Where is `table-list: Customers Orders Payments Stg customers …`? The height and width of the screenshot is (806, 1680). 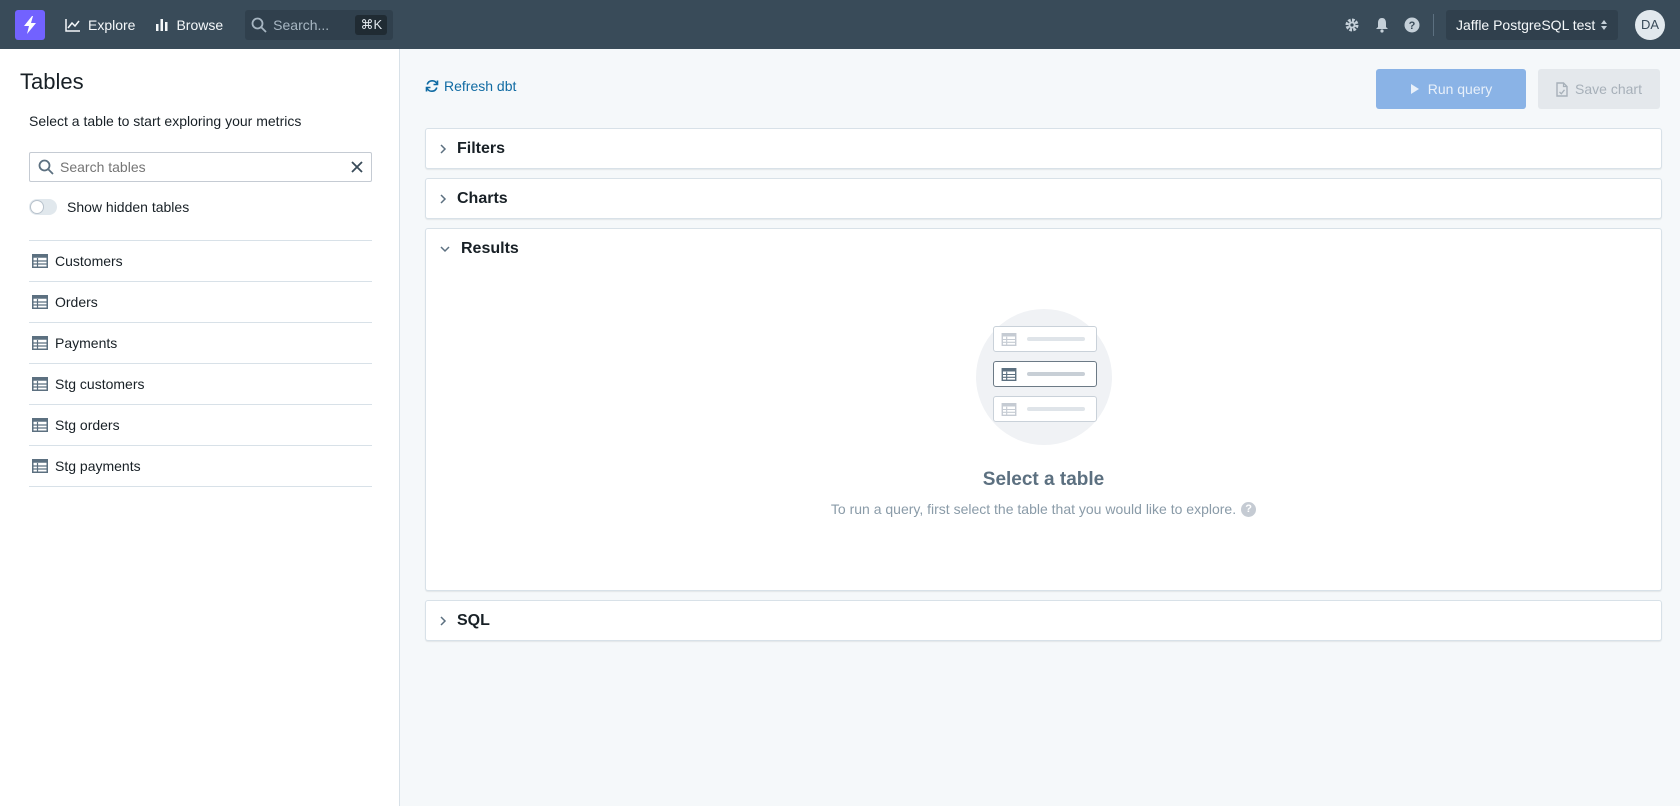 table-list: Customers Orders Payments Stg customers … is located at coordinates (200, 363).